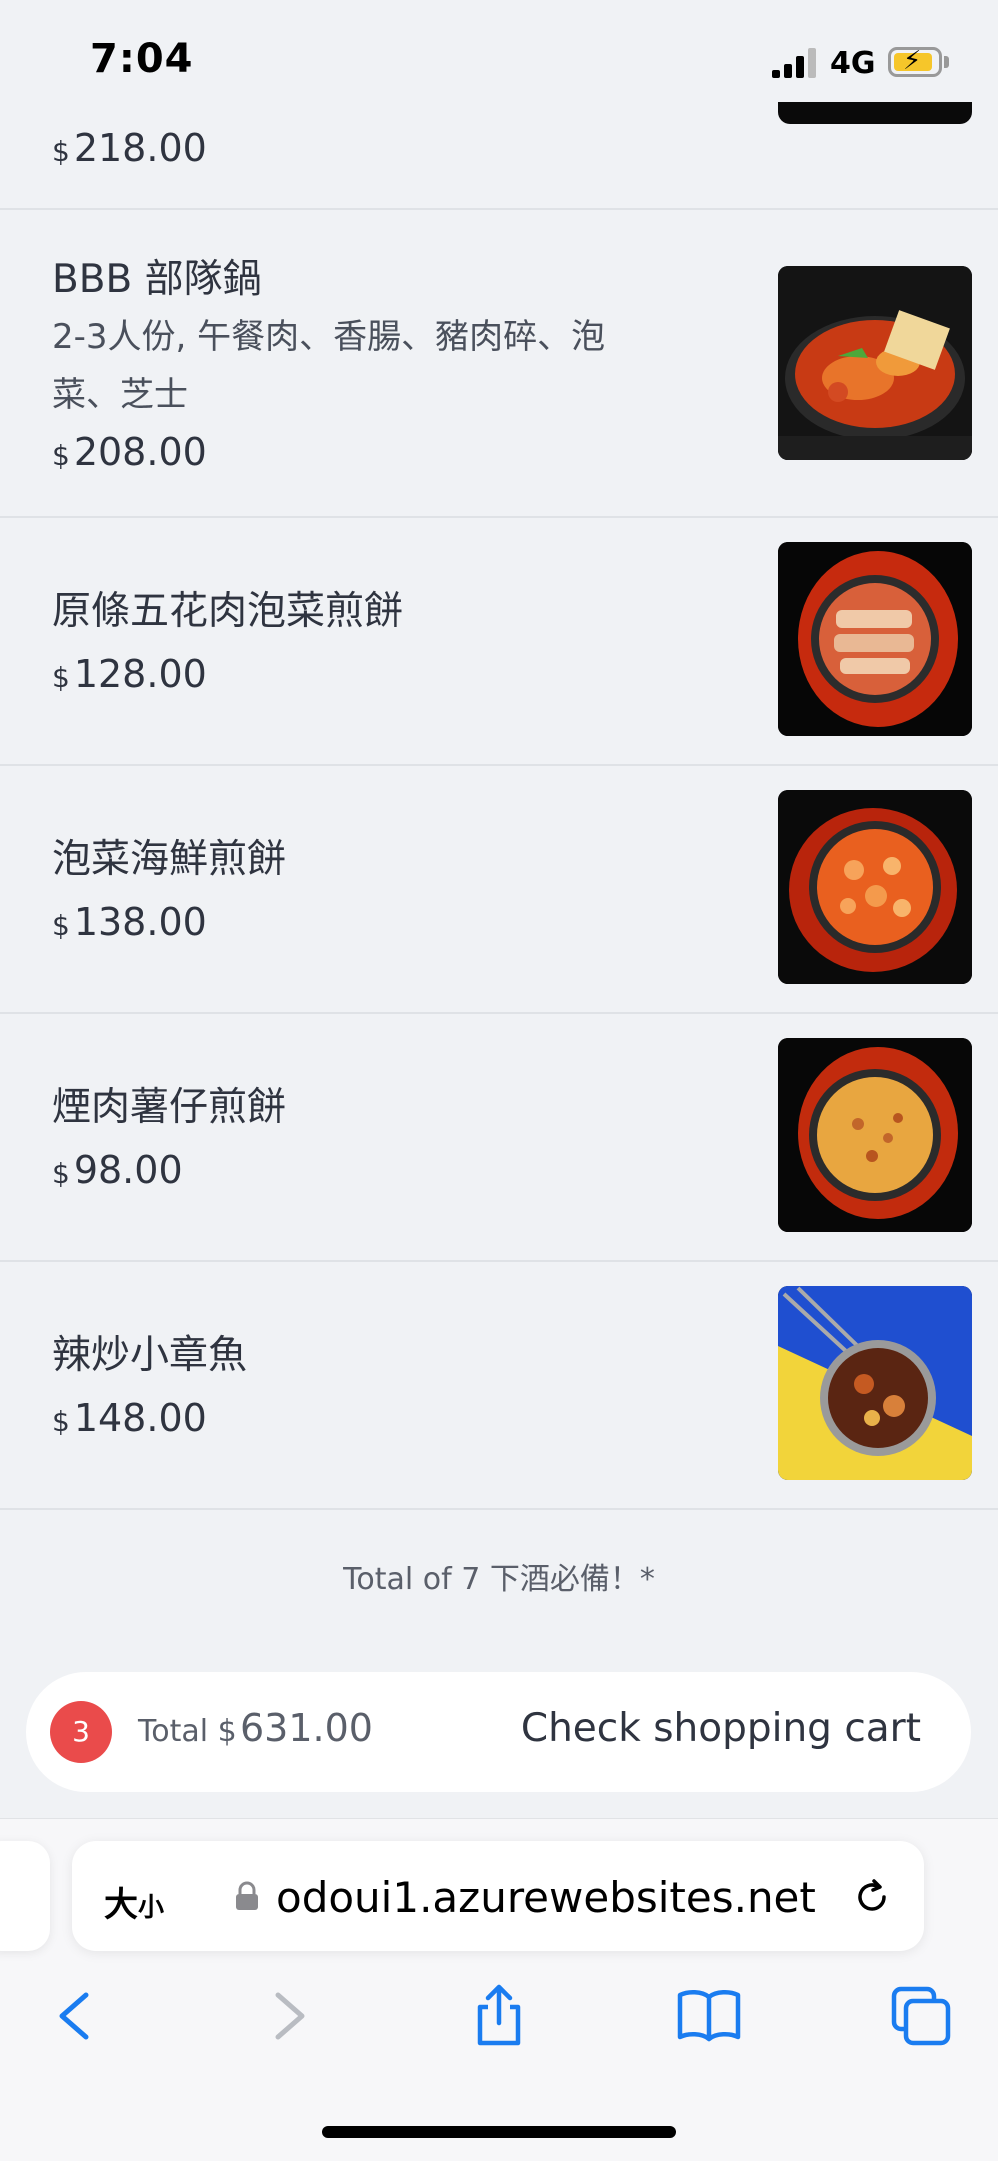  Describe the element at coordinates (546, 1897) in the screenshot. I see `url-text: odoui1.azurewebsites.net` at that location.